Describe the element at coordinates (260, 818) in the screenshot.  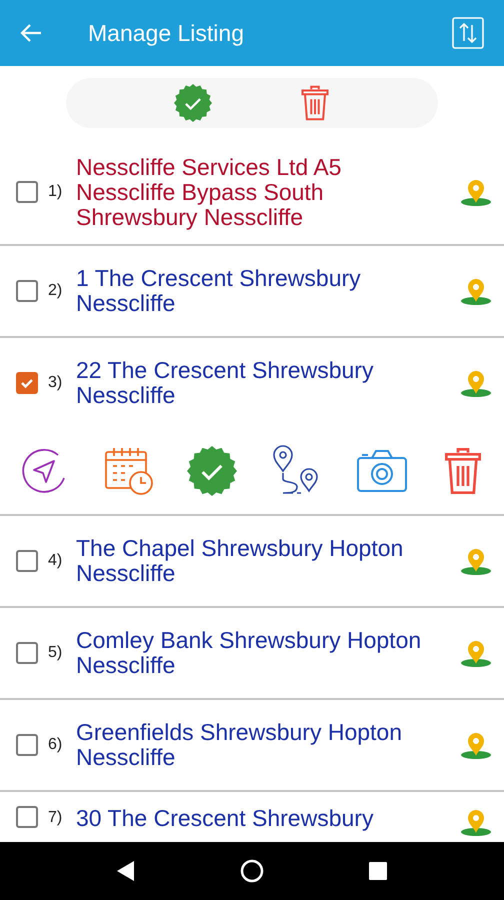
I see `listing-address: 30 The Crescent Shrewsbury` at that location.